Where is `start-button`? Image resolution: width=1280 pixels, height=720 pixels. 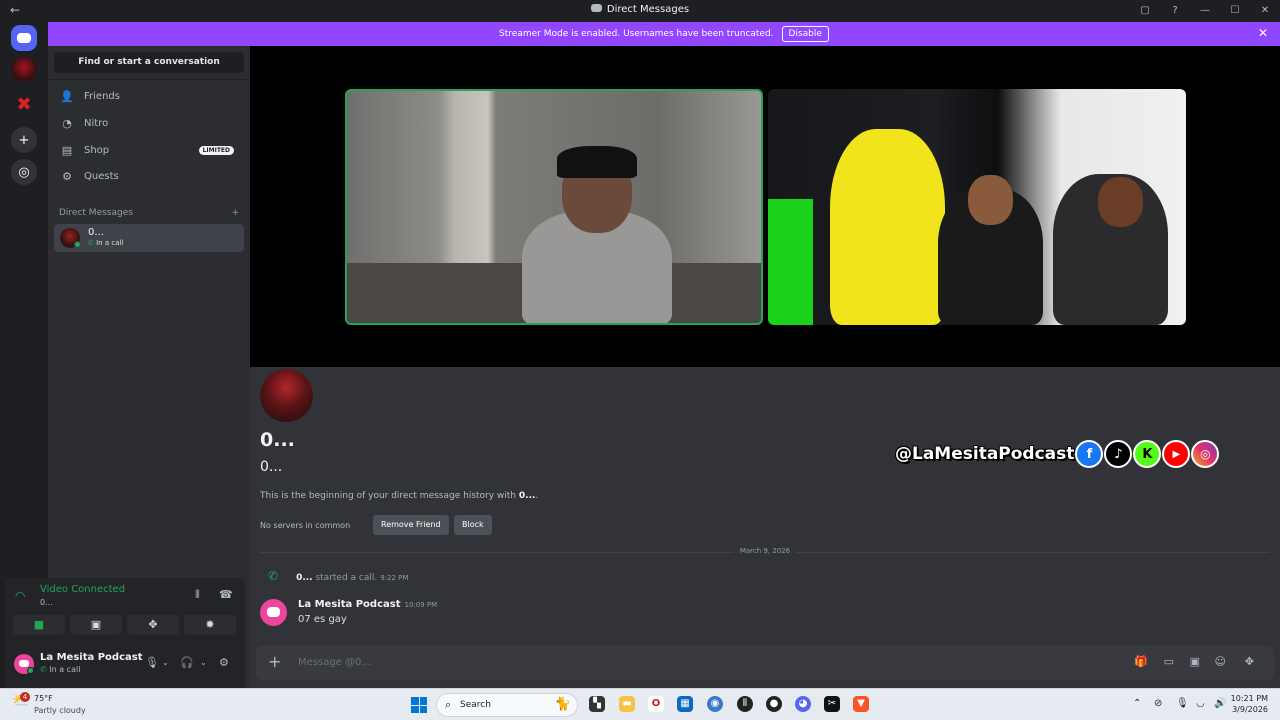 start-button is located at coordinates (419, 705).